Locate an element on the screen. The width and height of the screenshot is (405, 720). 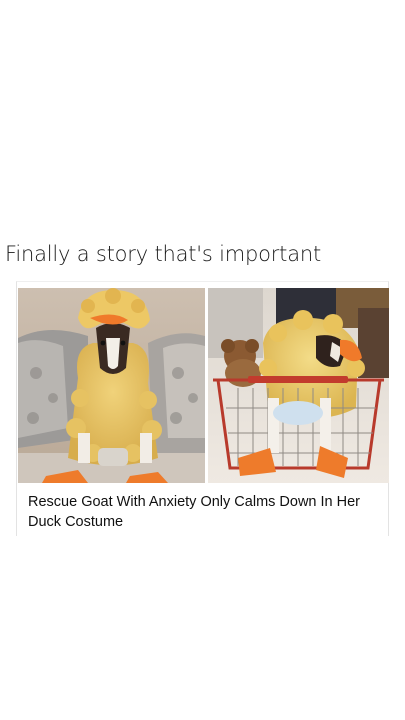
goat-cart-image is located at coordinates (298, 385).